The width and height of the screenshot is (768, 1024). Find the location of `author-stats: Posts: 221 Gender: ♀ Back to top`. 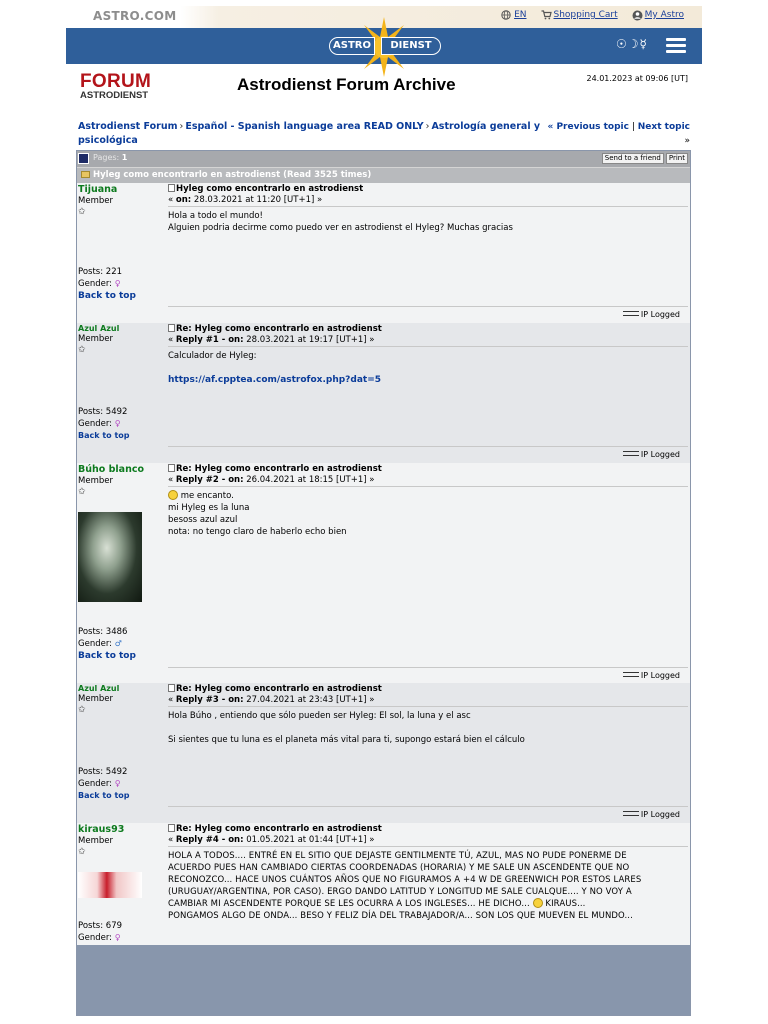

author-stats: Posts: 221 Gender: ♀ Back to top is located at coordinates (107, 284).